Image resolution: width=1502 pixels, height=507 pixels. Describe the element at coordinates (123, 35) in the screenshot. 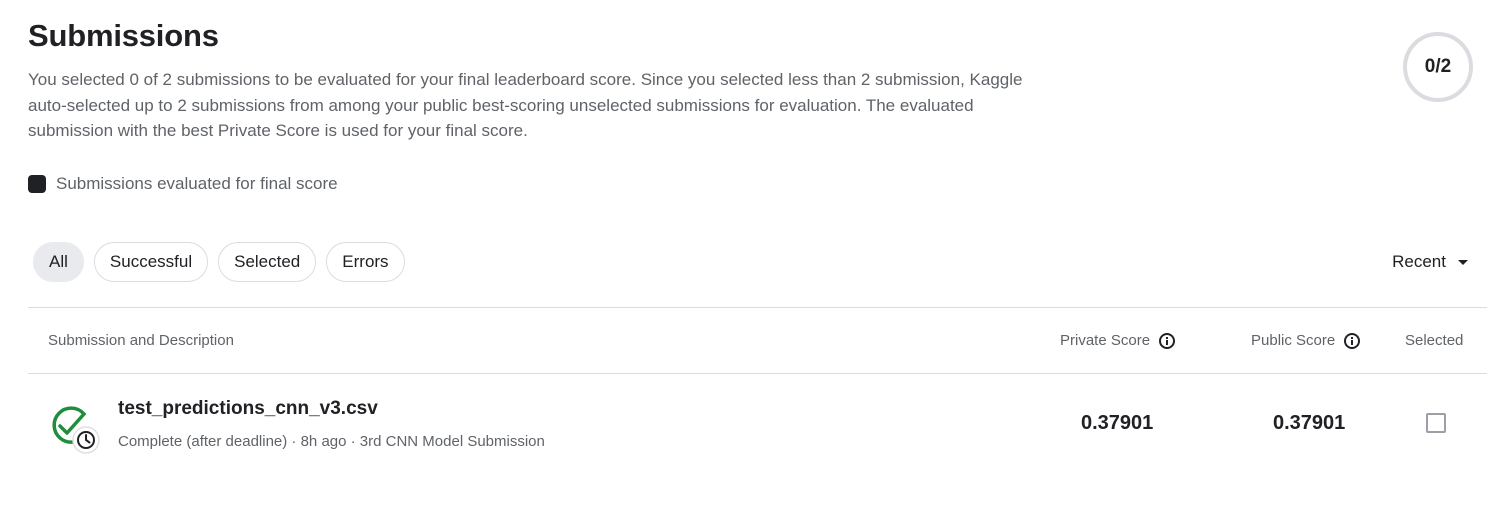

I see `page-title: Submissions` at that location.